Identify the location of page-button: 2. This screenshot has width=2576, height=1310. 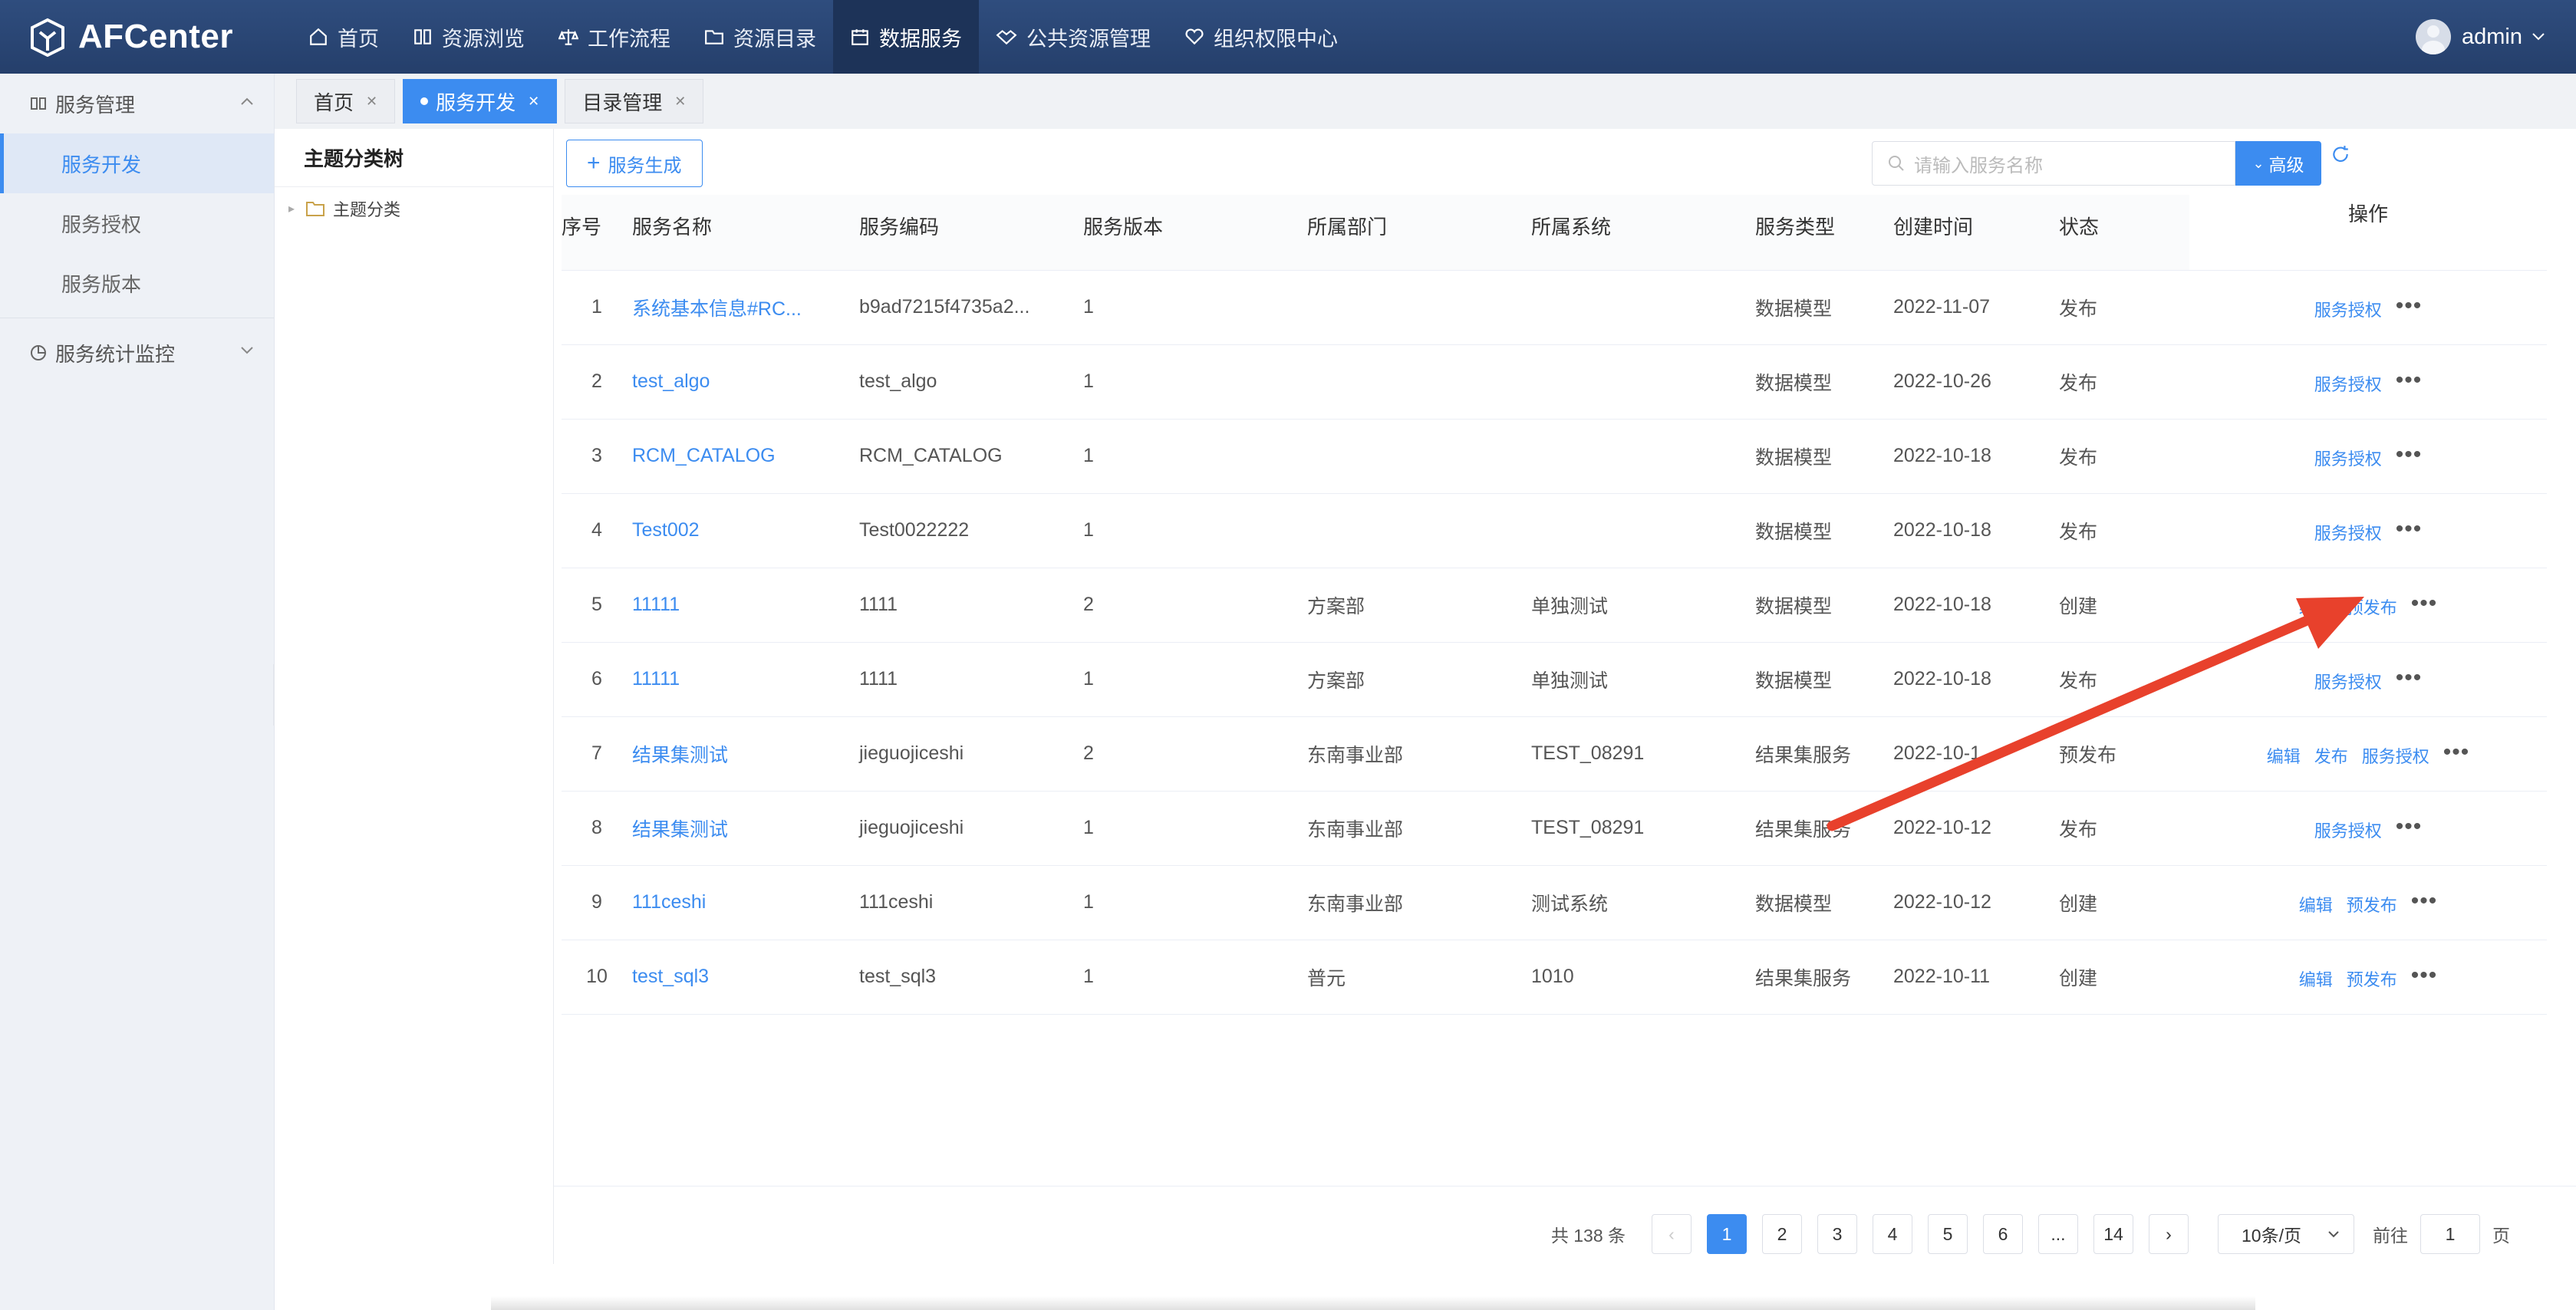
(1782, 1234).